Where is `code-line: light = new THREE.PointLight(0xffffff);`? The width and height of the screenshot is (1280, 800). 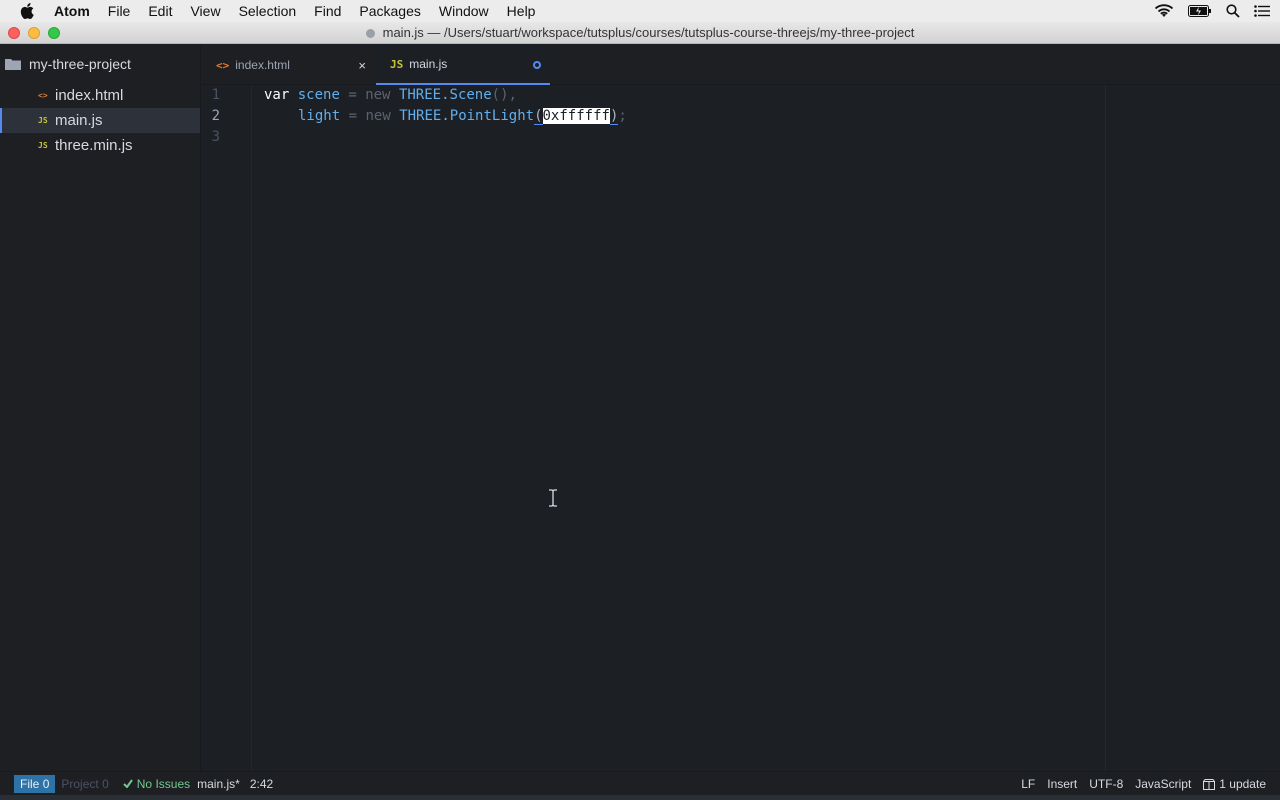
code-line: light = new THREE.PointLight(0xffffff); is located at coordinates (462, 116).